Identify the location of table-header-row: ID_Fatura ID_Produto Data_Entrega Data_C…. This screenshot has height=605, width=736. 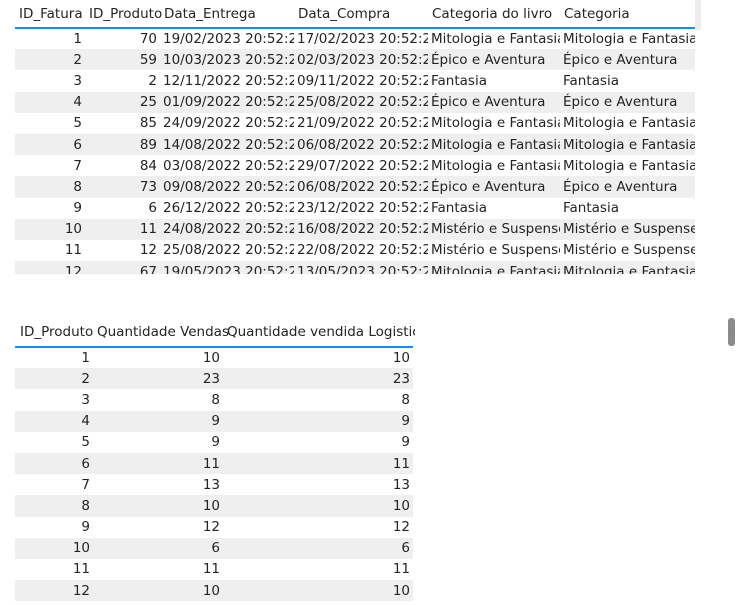
(355, 14).